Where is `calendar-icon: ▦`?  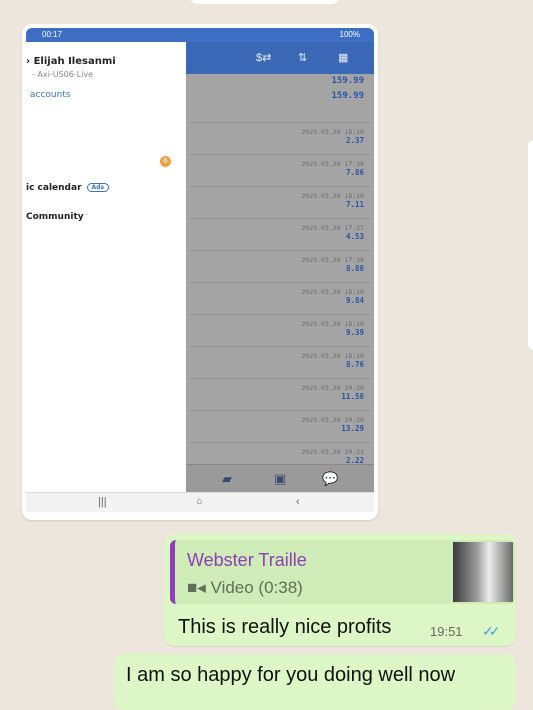 calendar-icon: ▦ is located at coordinates (343, 58).